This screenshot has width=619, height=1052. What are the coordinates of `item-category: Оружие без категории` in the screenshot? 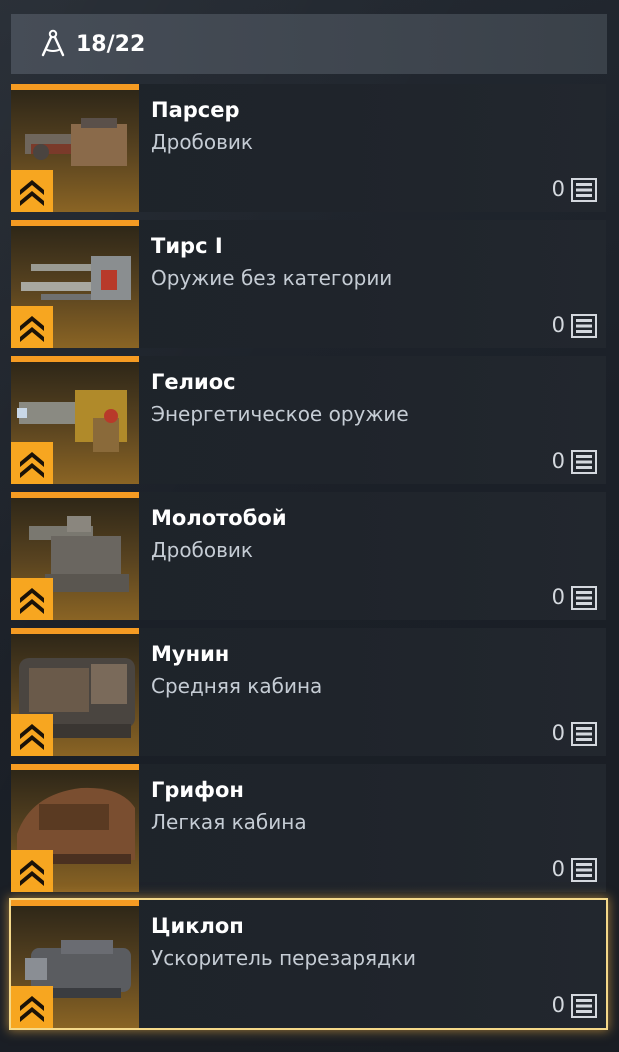 It's located at (272, 278).